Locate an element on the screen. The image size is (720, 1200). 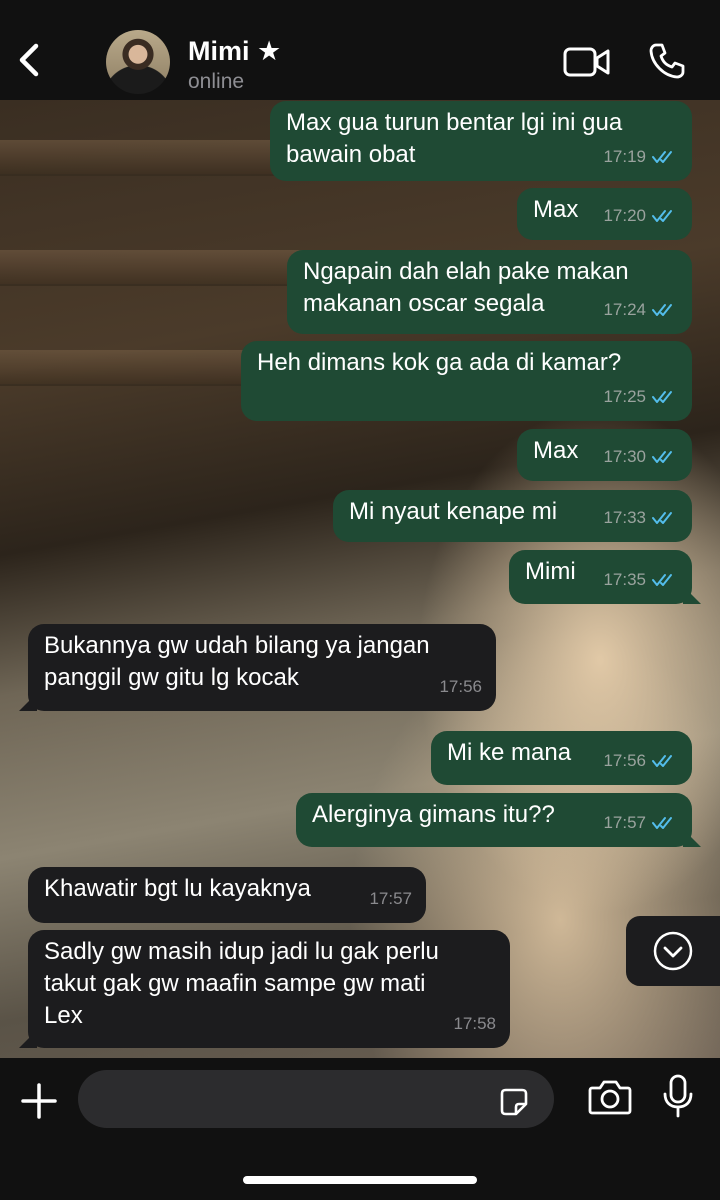
message-meta: 17:33 is located at coordinates (640, 518).